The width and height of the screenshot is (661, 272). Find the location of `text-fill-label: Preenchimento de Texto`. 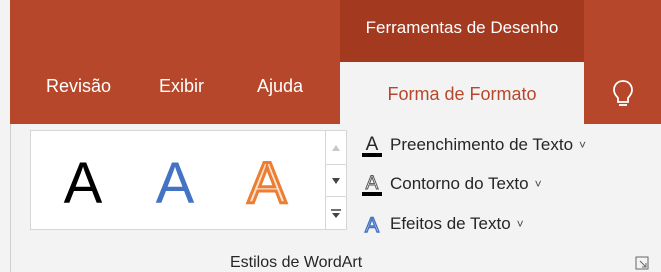

text-fill-label: Preenchimento de Texto is located at coordinates (482, 144).